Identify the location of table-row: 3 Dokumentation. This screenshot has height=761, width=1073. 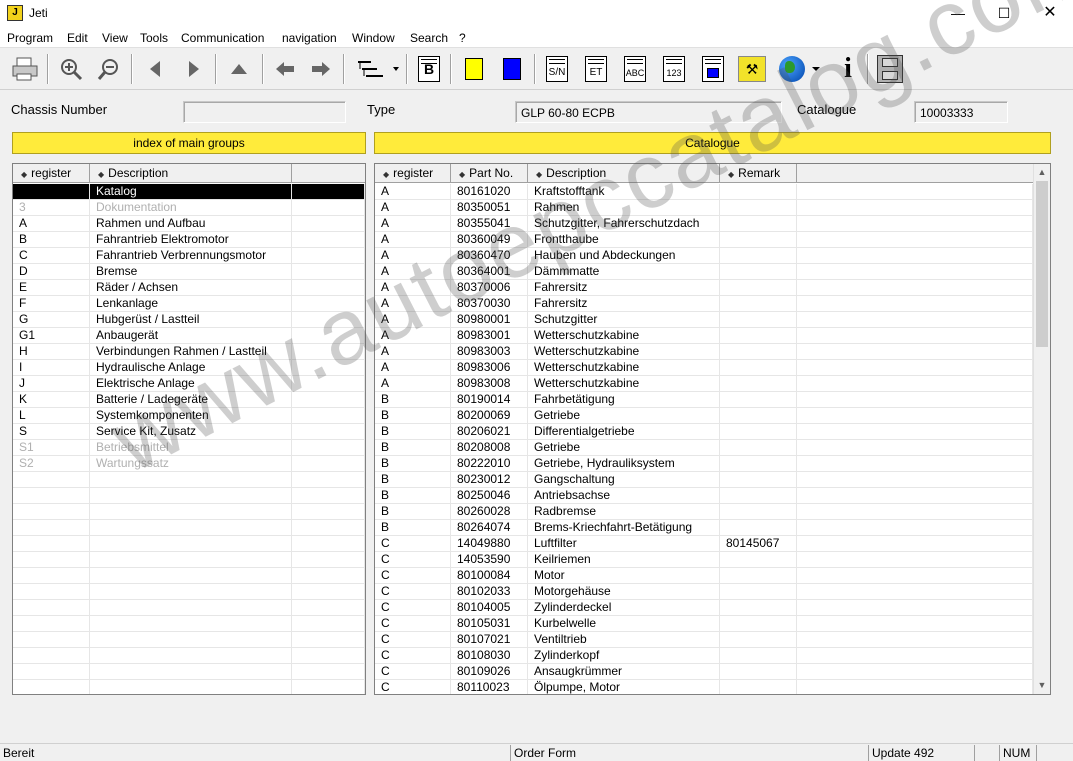
(189, 208).